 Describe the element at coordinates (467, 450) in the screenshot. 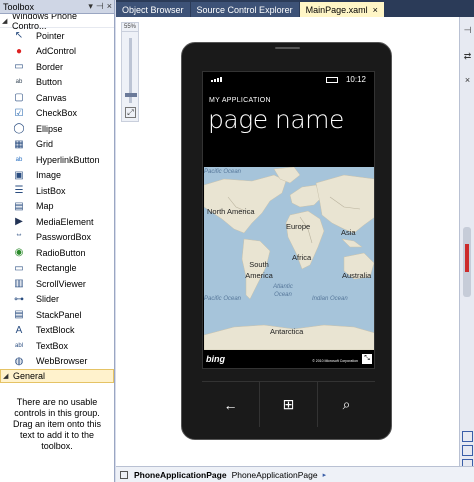

I see `design-view-icon` at that location.